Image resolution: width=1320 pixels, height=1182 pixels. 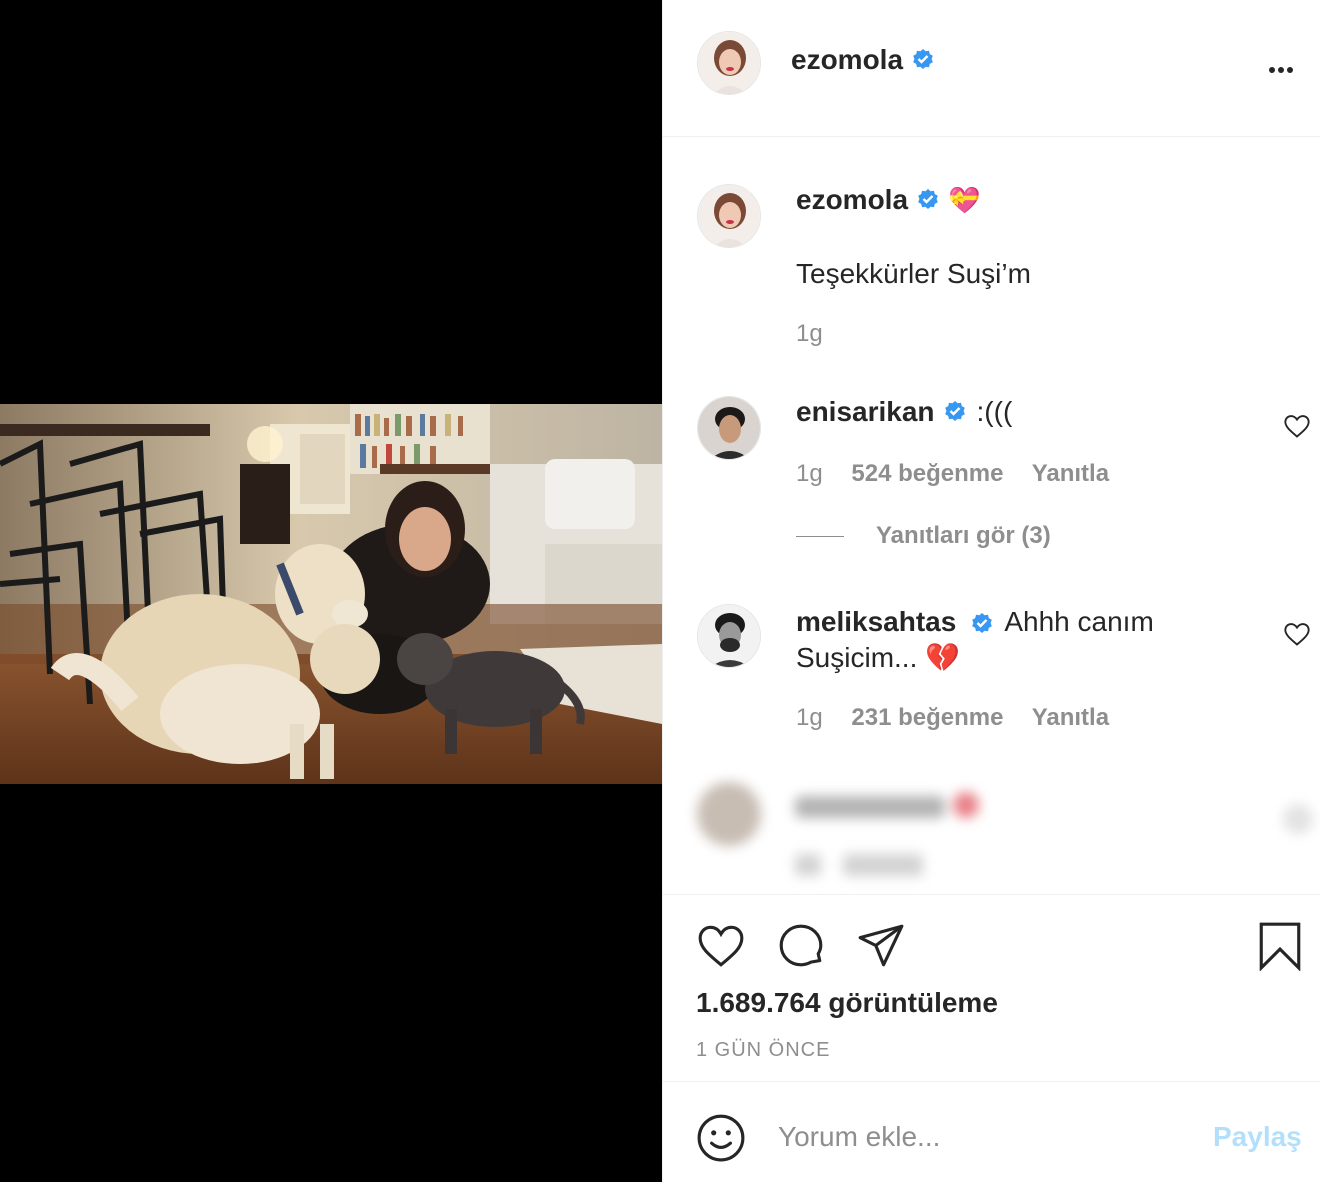 I want to click on more-horizontal-icon, so click(x=1272, y=70).